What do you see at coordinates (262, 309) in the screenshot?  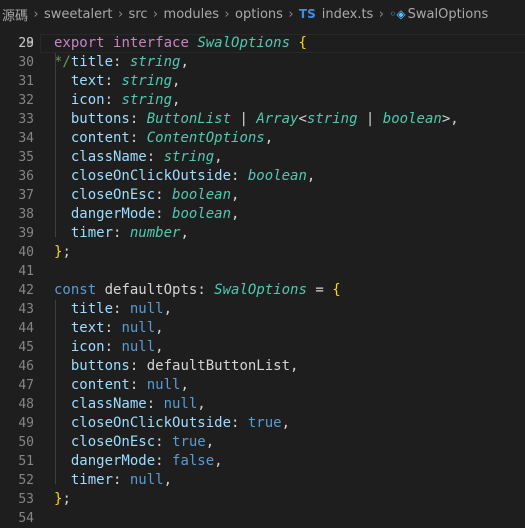 I see `code-line: 43 title: null,` at bounding box center [262, 309].